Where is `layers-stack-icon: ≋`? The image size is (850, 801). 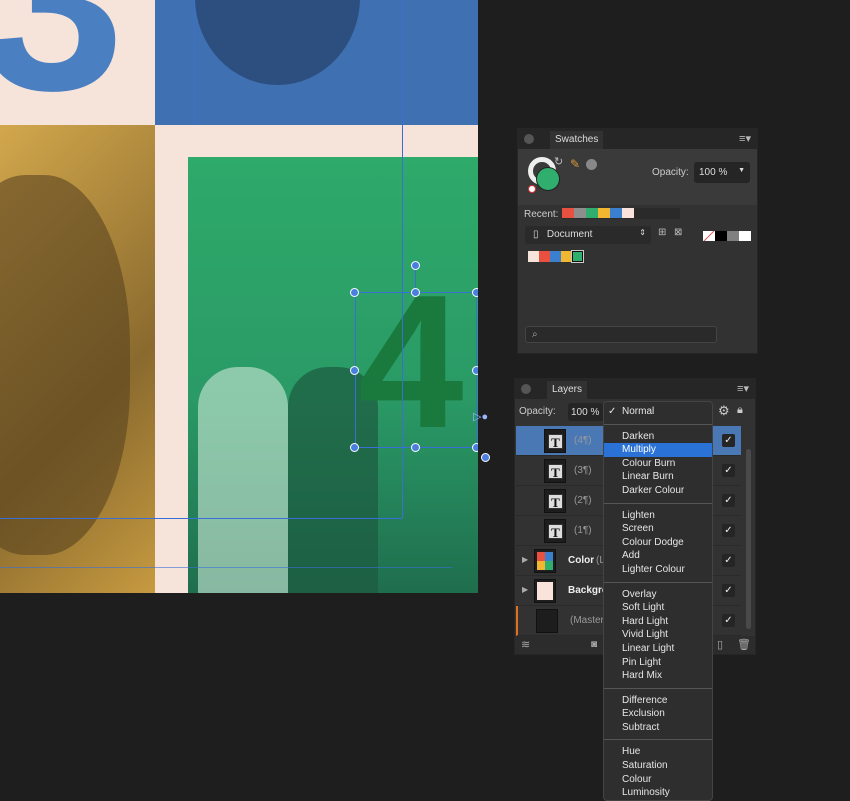
layers-stack-icon: ≋ is located at coordinates (525, 644).